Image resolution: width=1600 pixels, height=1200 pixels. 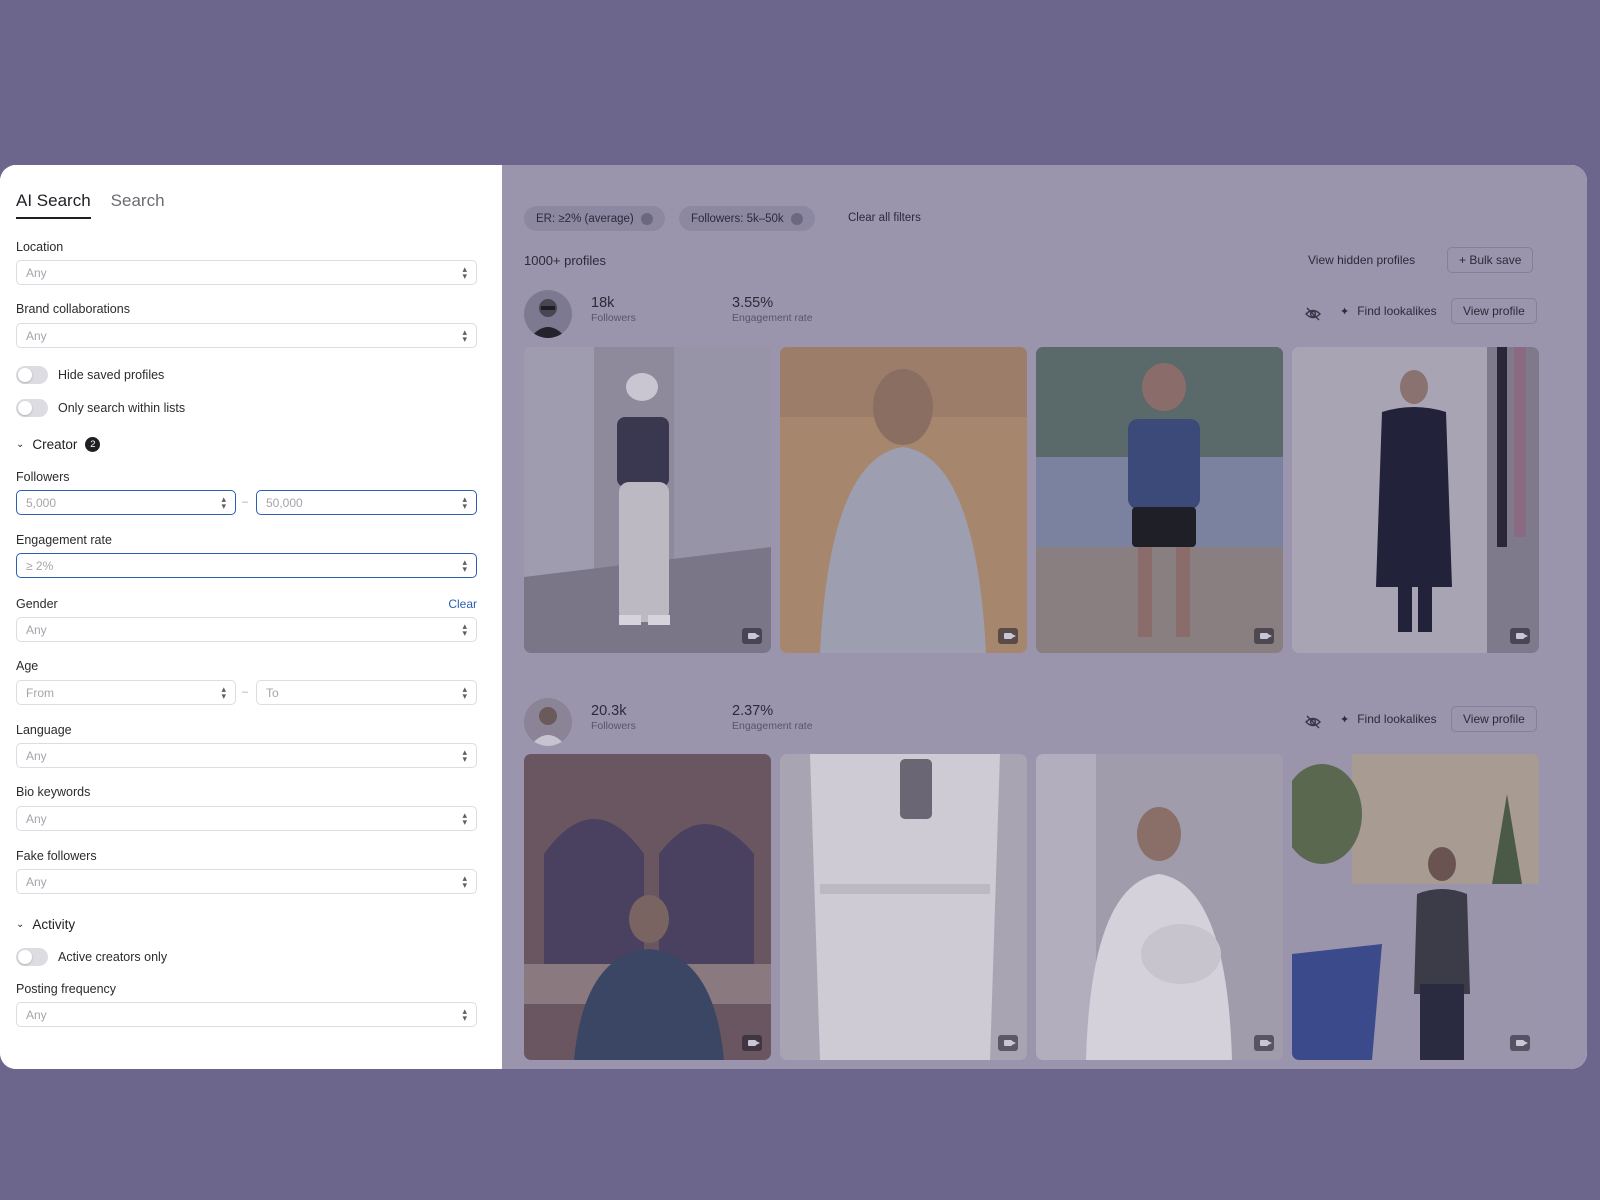 What do you see at coordinates (613, 717) in the screenshot?
I see `followers-stat: 20.3k Followers` at bounding box center [613, 717].